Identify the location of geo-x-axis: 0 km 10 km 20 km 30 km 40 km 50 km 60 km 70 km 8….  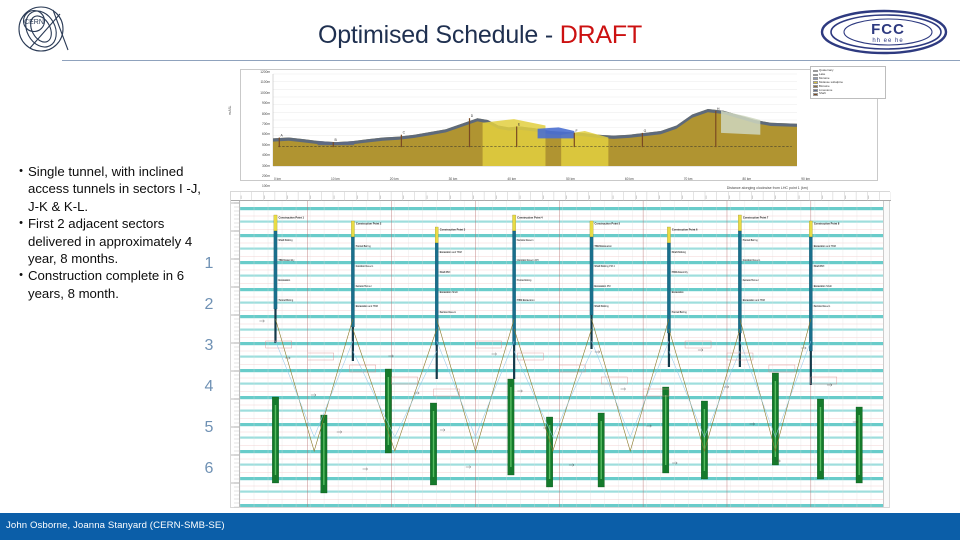
(542, 180).